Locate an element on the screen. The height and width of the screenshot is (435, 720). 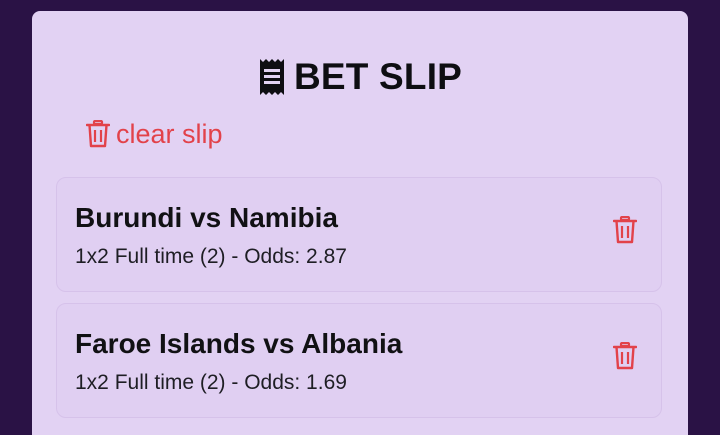
bet-slip-title: BET SLIP is located at coordinates (378, 76).